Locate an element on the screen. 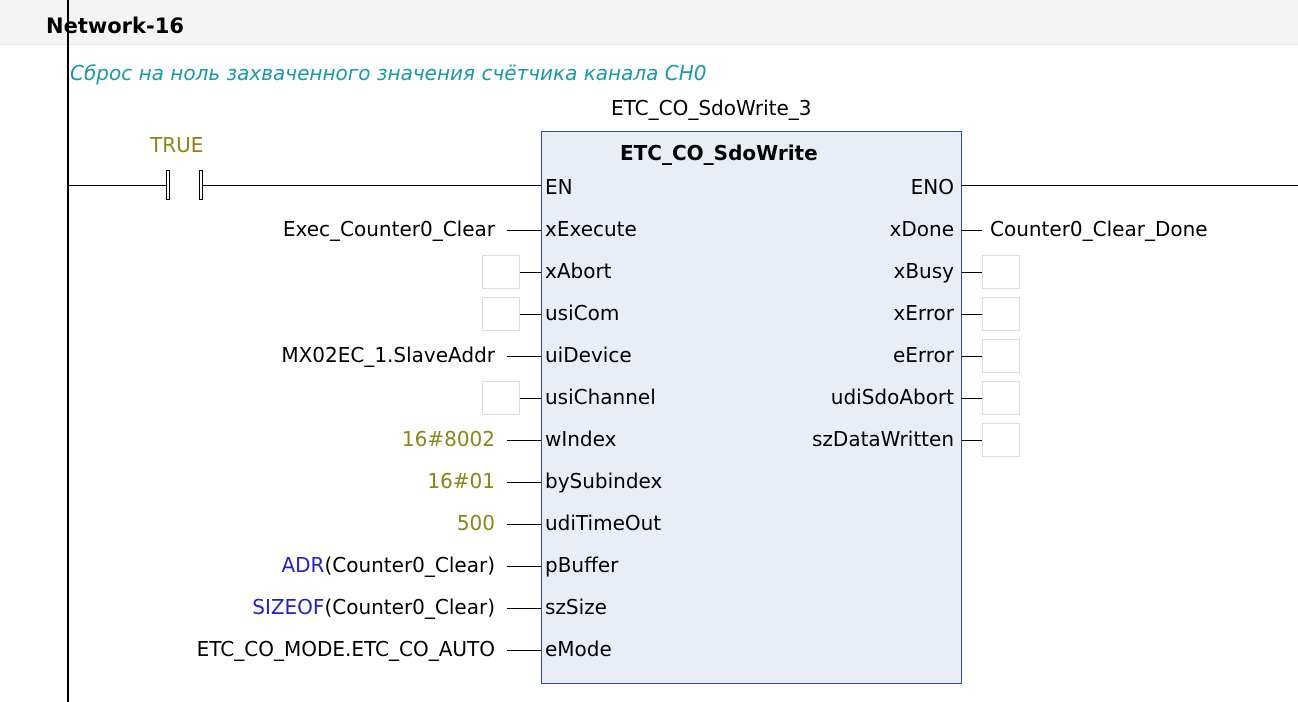 This screenshot has width=1298, height=702. pin-szsize: szSize is located at coordinates (576, 607).